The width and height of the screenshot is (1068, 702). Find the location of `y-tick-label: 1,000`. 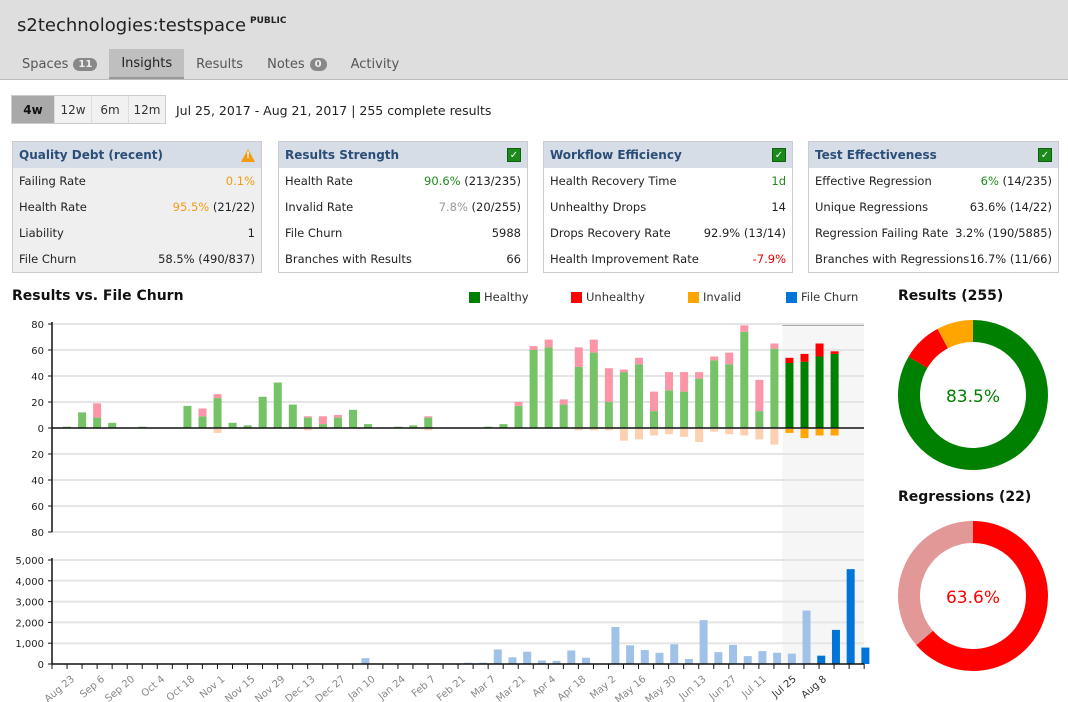

y-tick-label: 1,000 is located at coordinates (29, 644).